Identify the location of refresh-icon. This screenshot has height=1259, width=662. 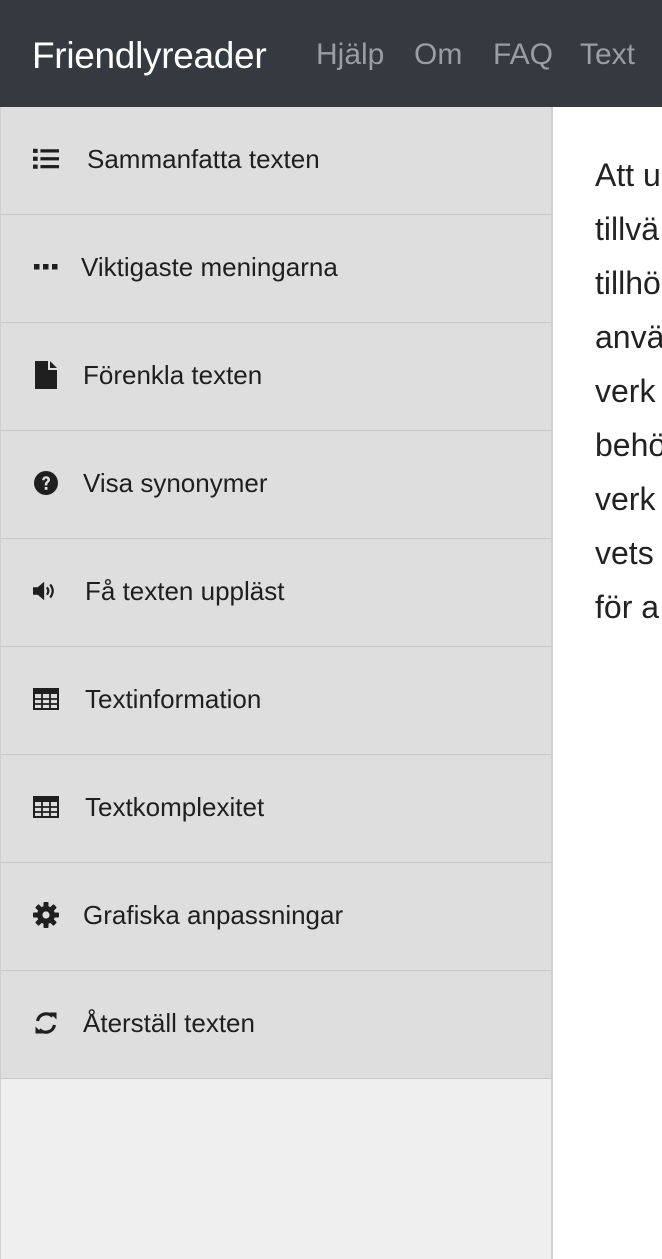
(46, 1023).